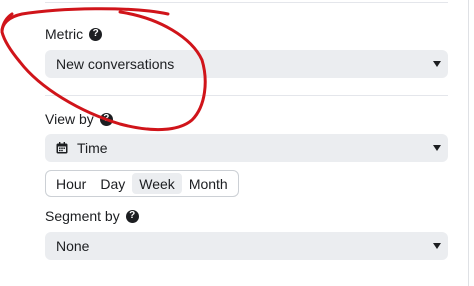 The height and width of the screenshot is (286, 474). Describe the element at coordinates (208, 183) in the screenshot. I see `granularity-month: Month` at that location.